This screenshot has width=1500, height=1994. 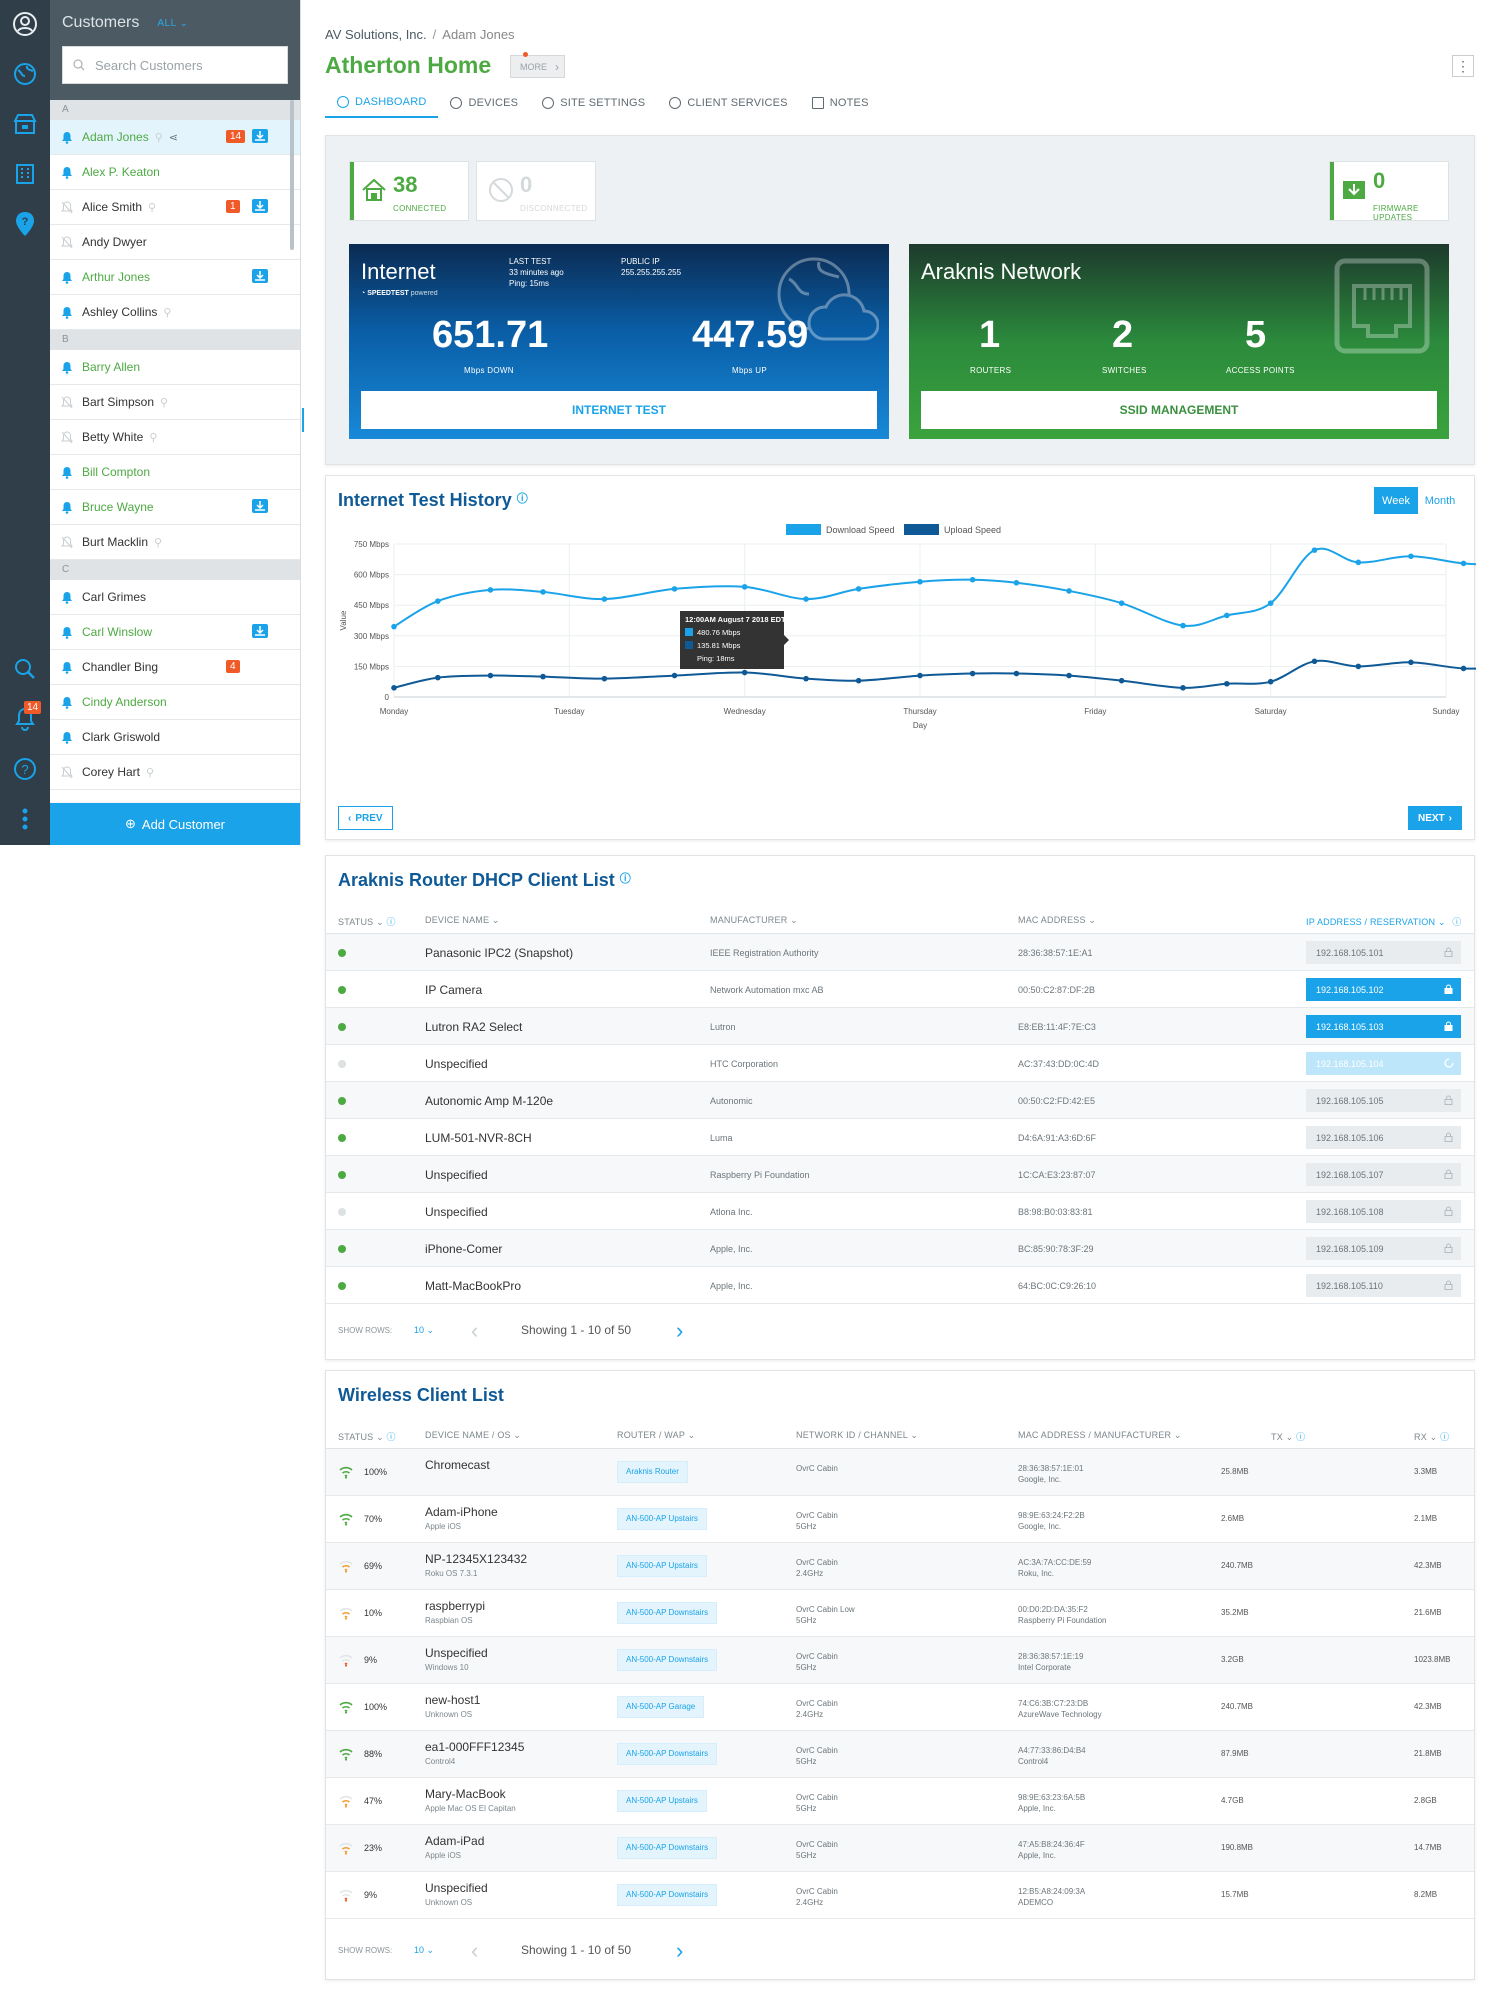 I want to click on customer-row: Corey Hart ⚲, so click(x=175, y=772).